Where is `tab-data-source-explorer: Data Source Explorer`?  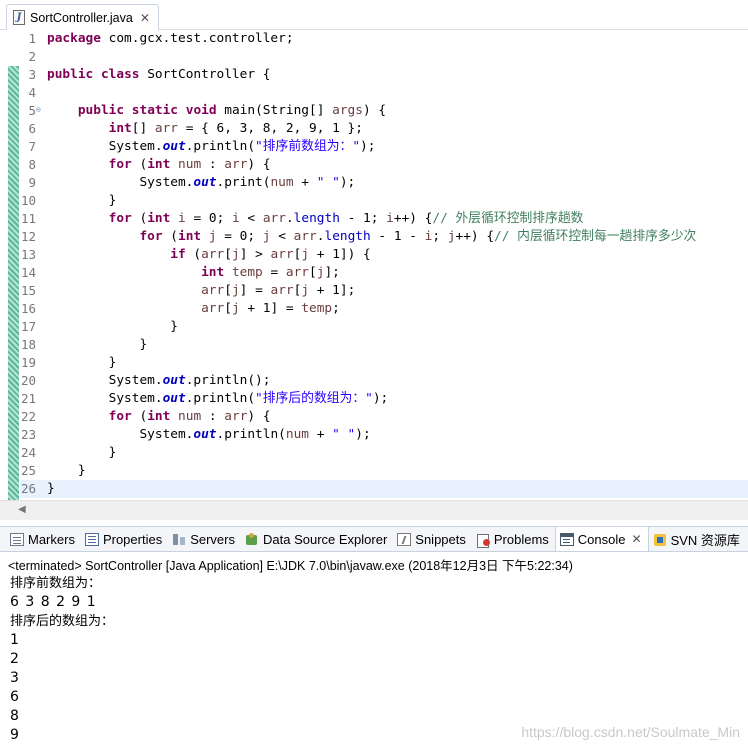
tab-data-source-explorer: Data Source Explorer is located at coordinates (317, 539).